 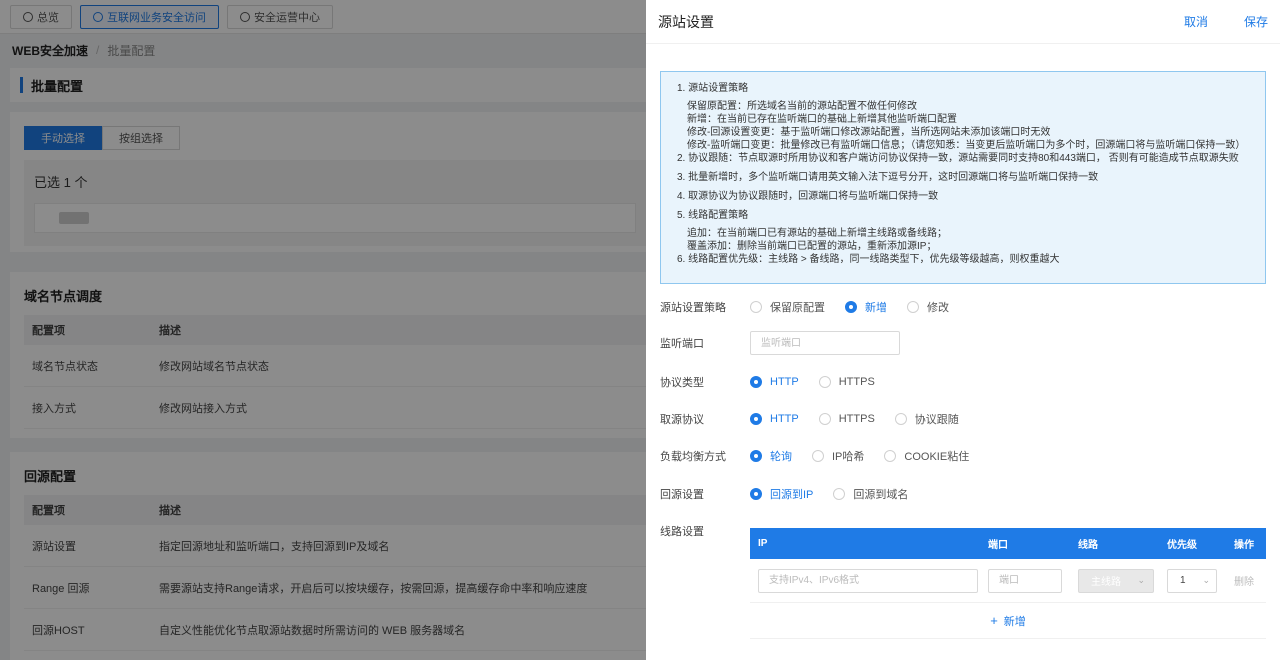 I want to click on ip-input, so click(x=868, y=580).